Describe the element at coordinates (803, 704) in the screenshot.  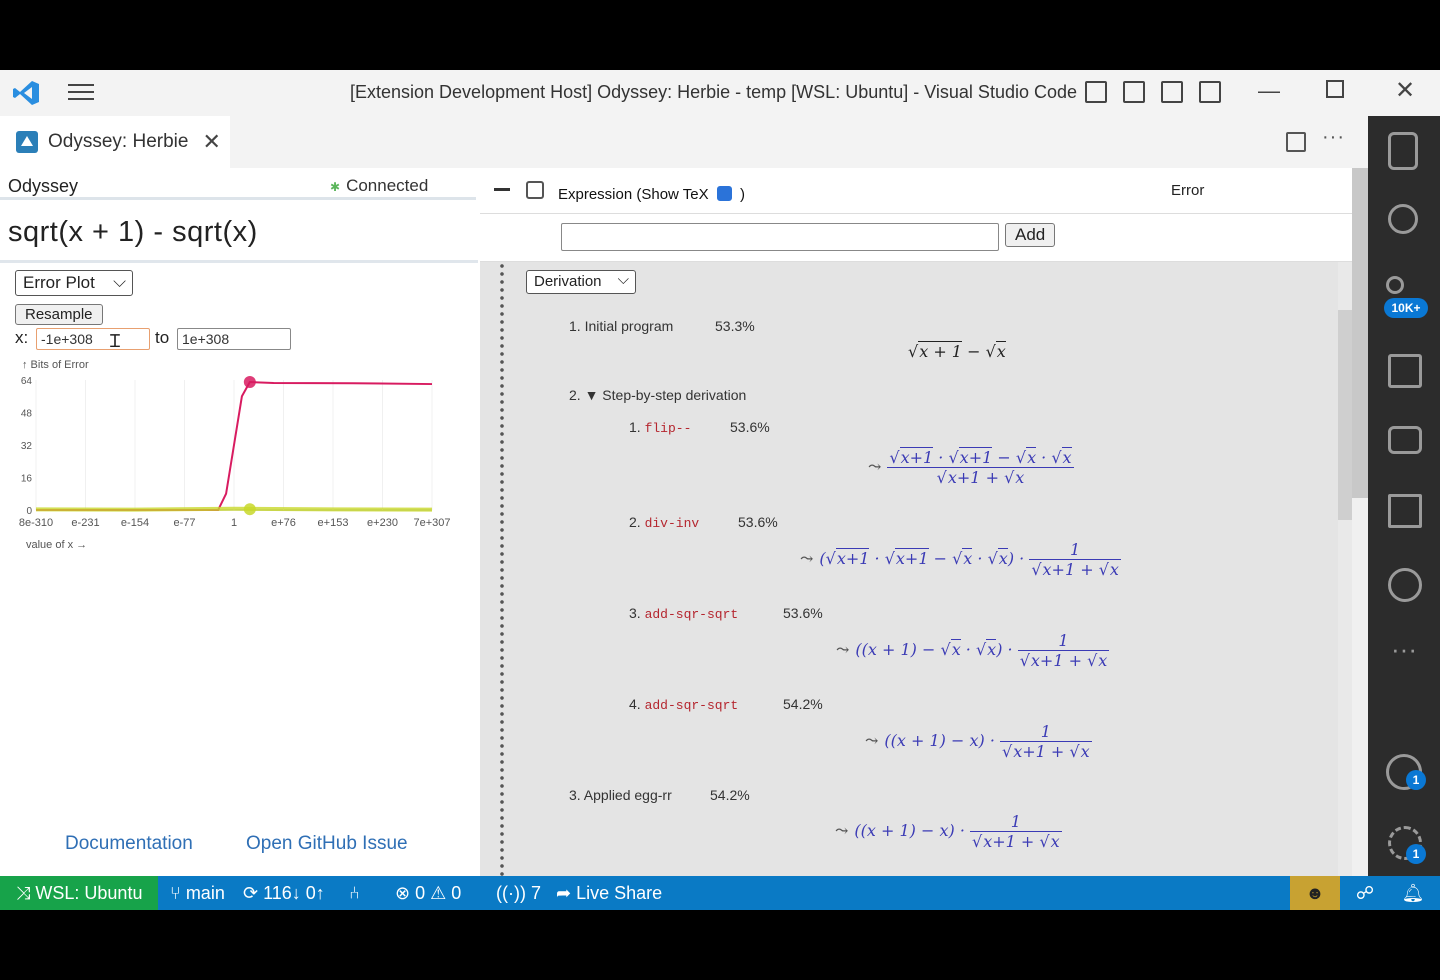
I see `step-add-sqr-sqrt-2-error: 54.2%` at that location.